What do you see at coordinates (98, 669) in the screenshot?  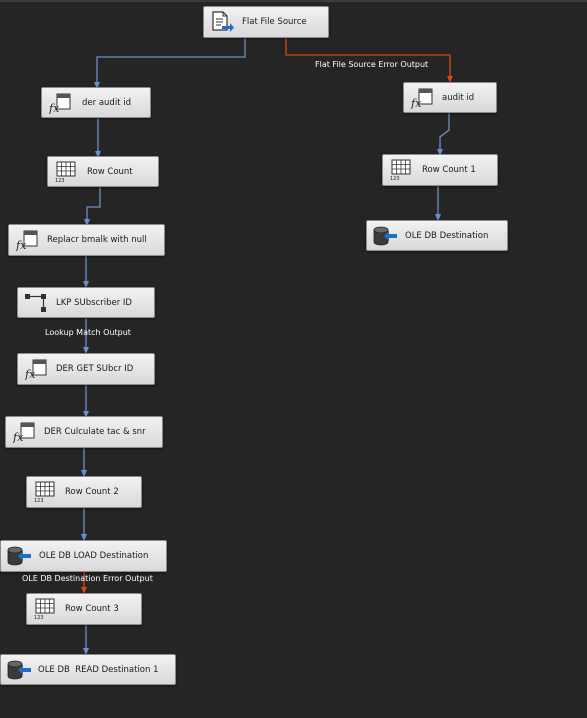 I see `ole-db-read-destination-label: OLE DB READ Destination 1` at bounding box center [98, 669].